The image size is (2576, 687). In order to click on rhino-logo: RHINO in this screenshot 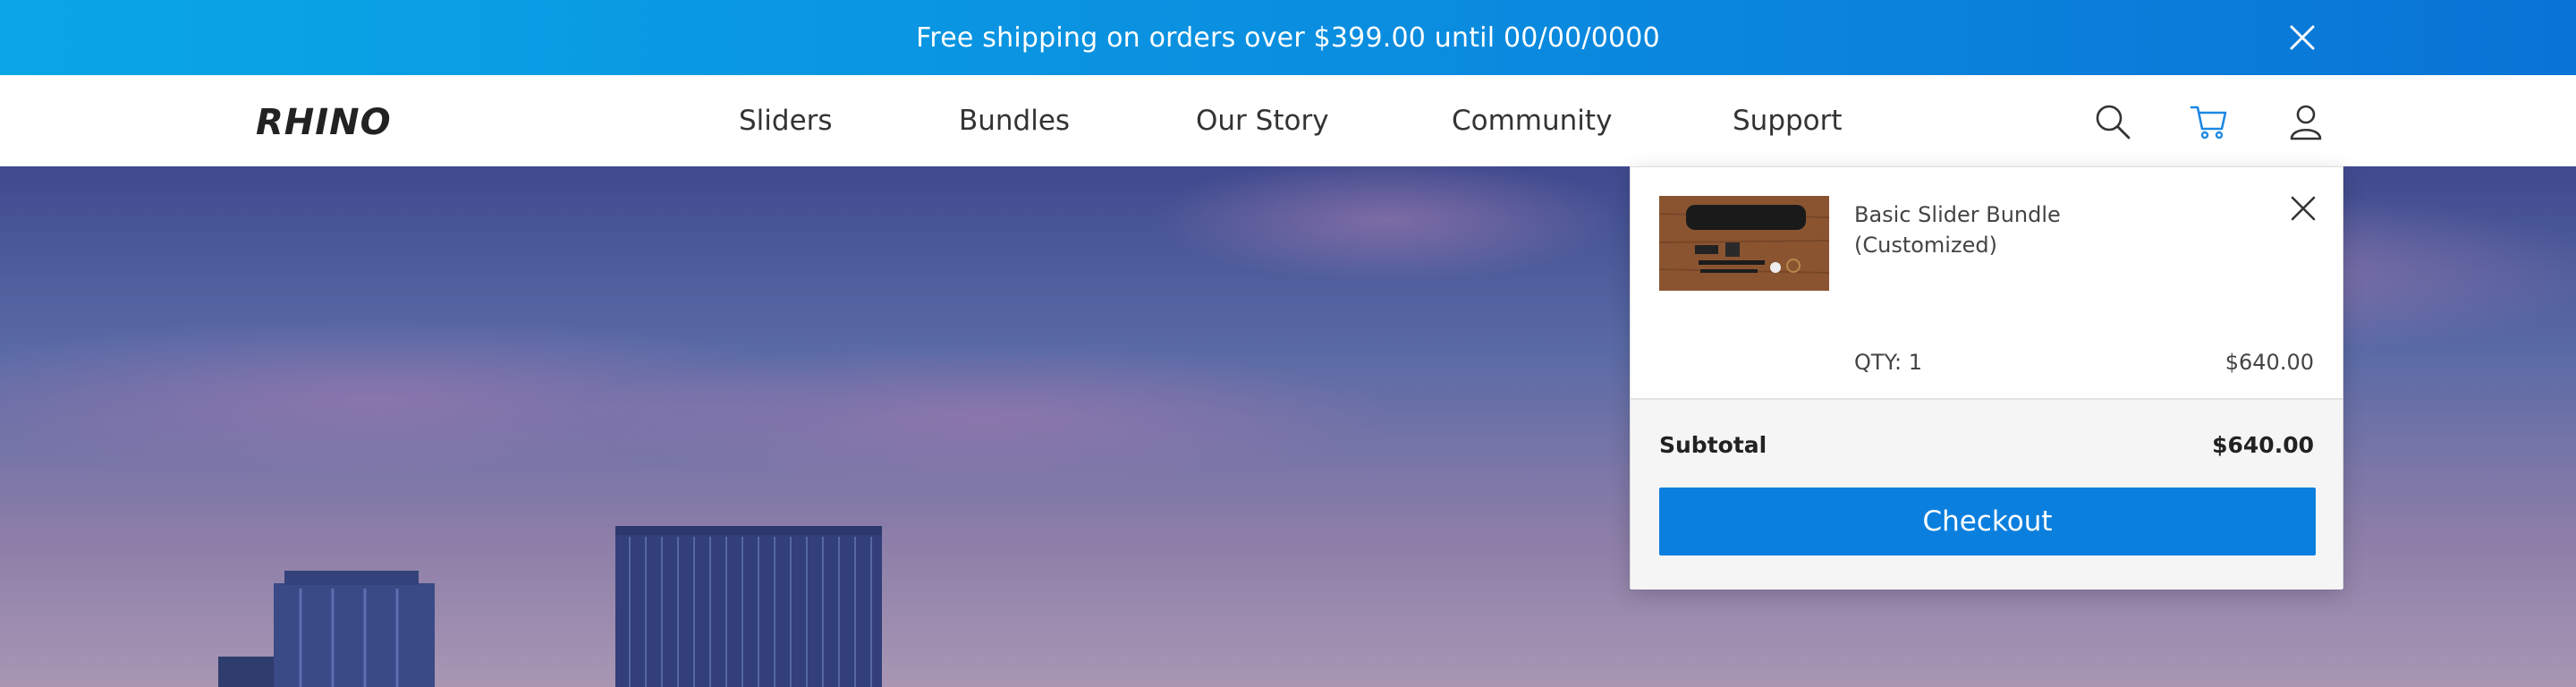, I will do `click(343, 122)`.